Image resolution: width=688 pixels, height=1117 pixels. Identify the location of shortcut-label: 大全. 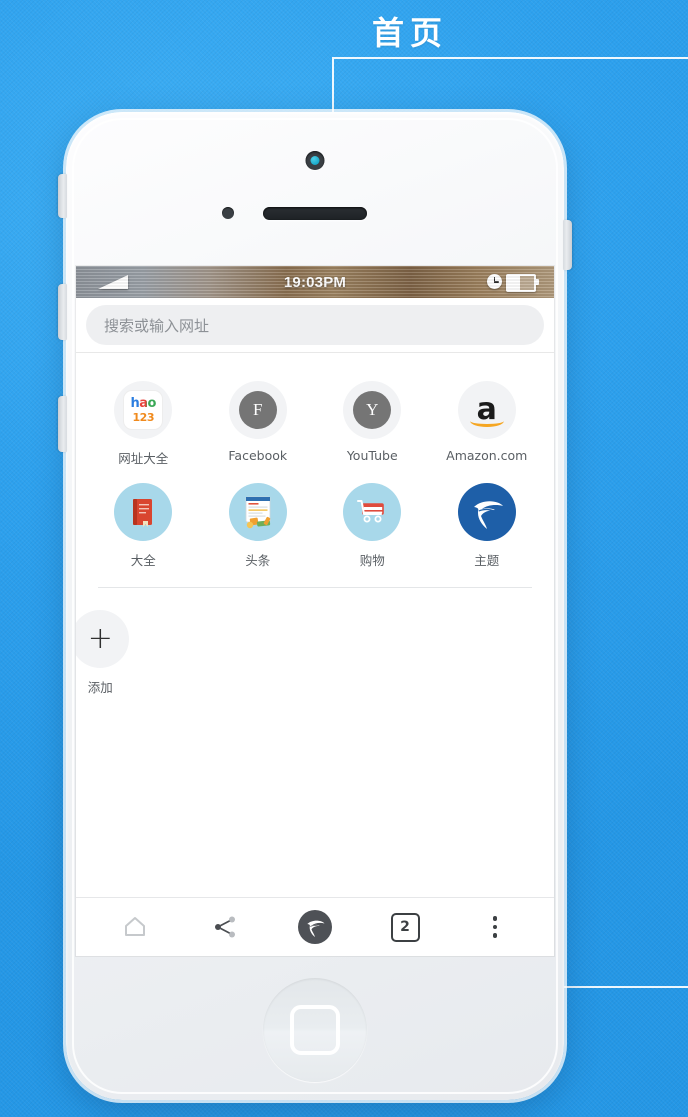
(143, 560).